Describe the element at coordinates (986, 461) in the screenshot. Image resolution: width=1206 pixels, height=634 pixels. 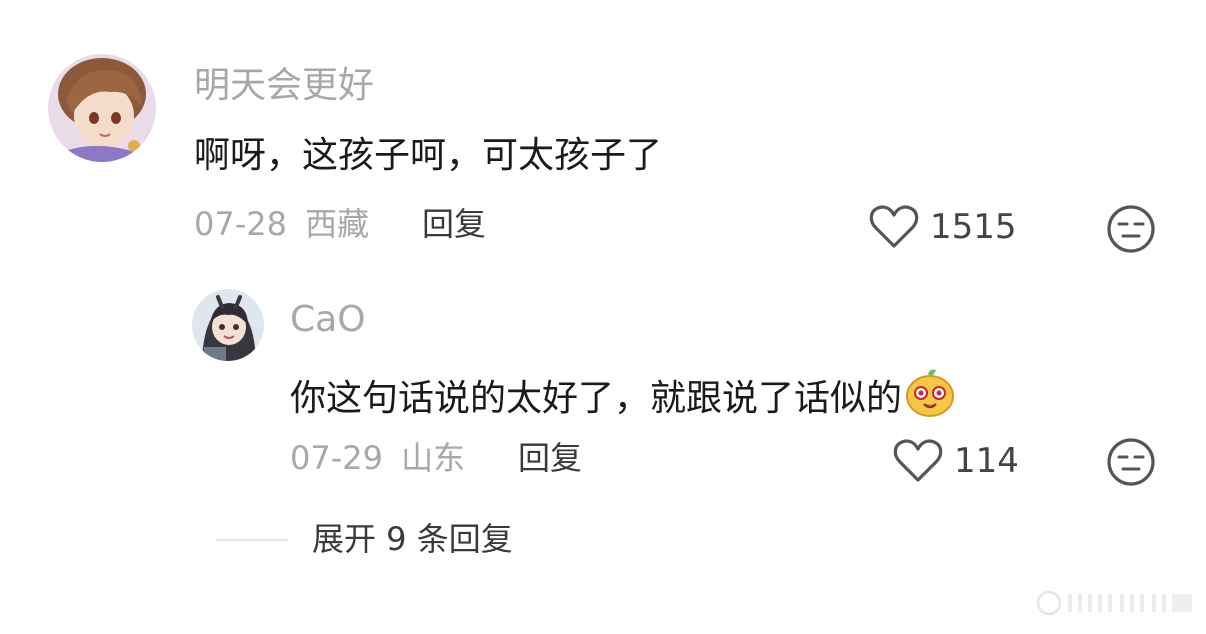
I see `like-count: 114` at that location.